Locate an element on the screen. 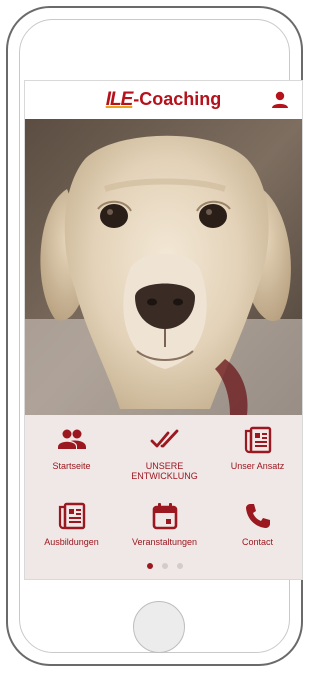  menu-item-contact: Contact is located at coordinates (256, 534).